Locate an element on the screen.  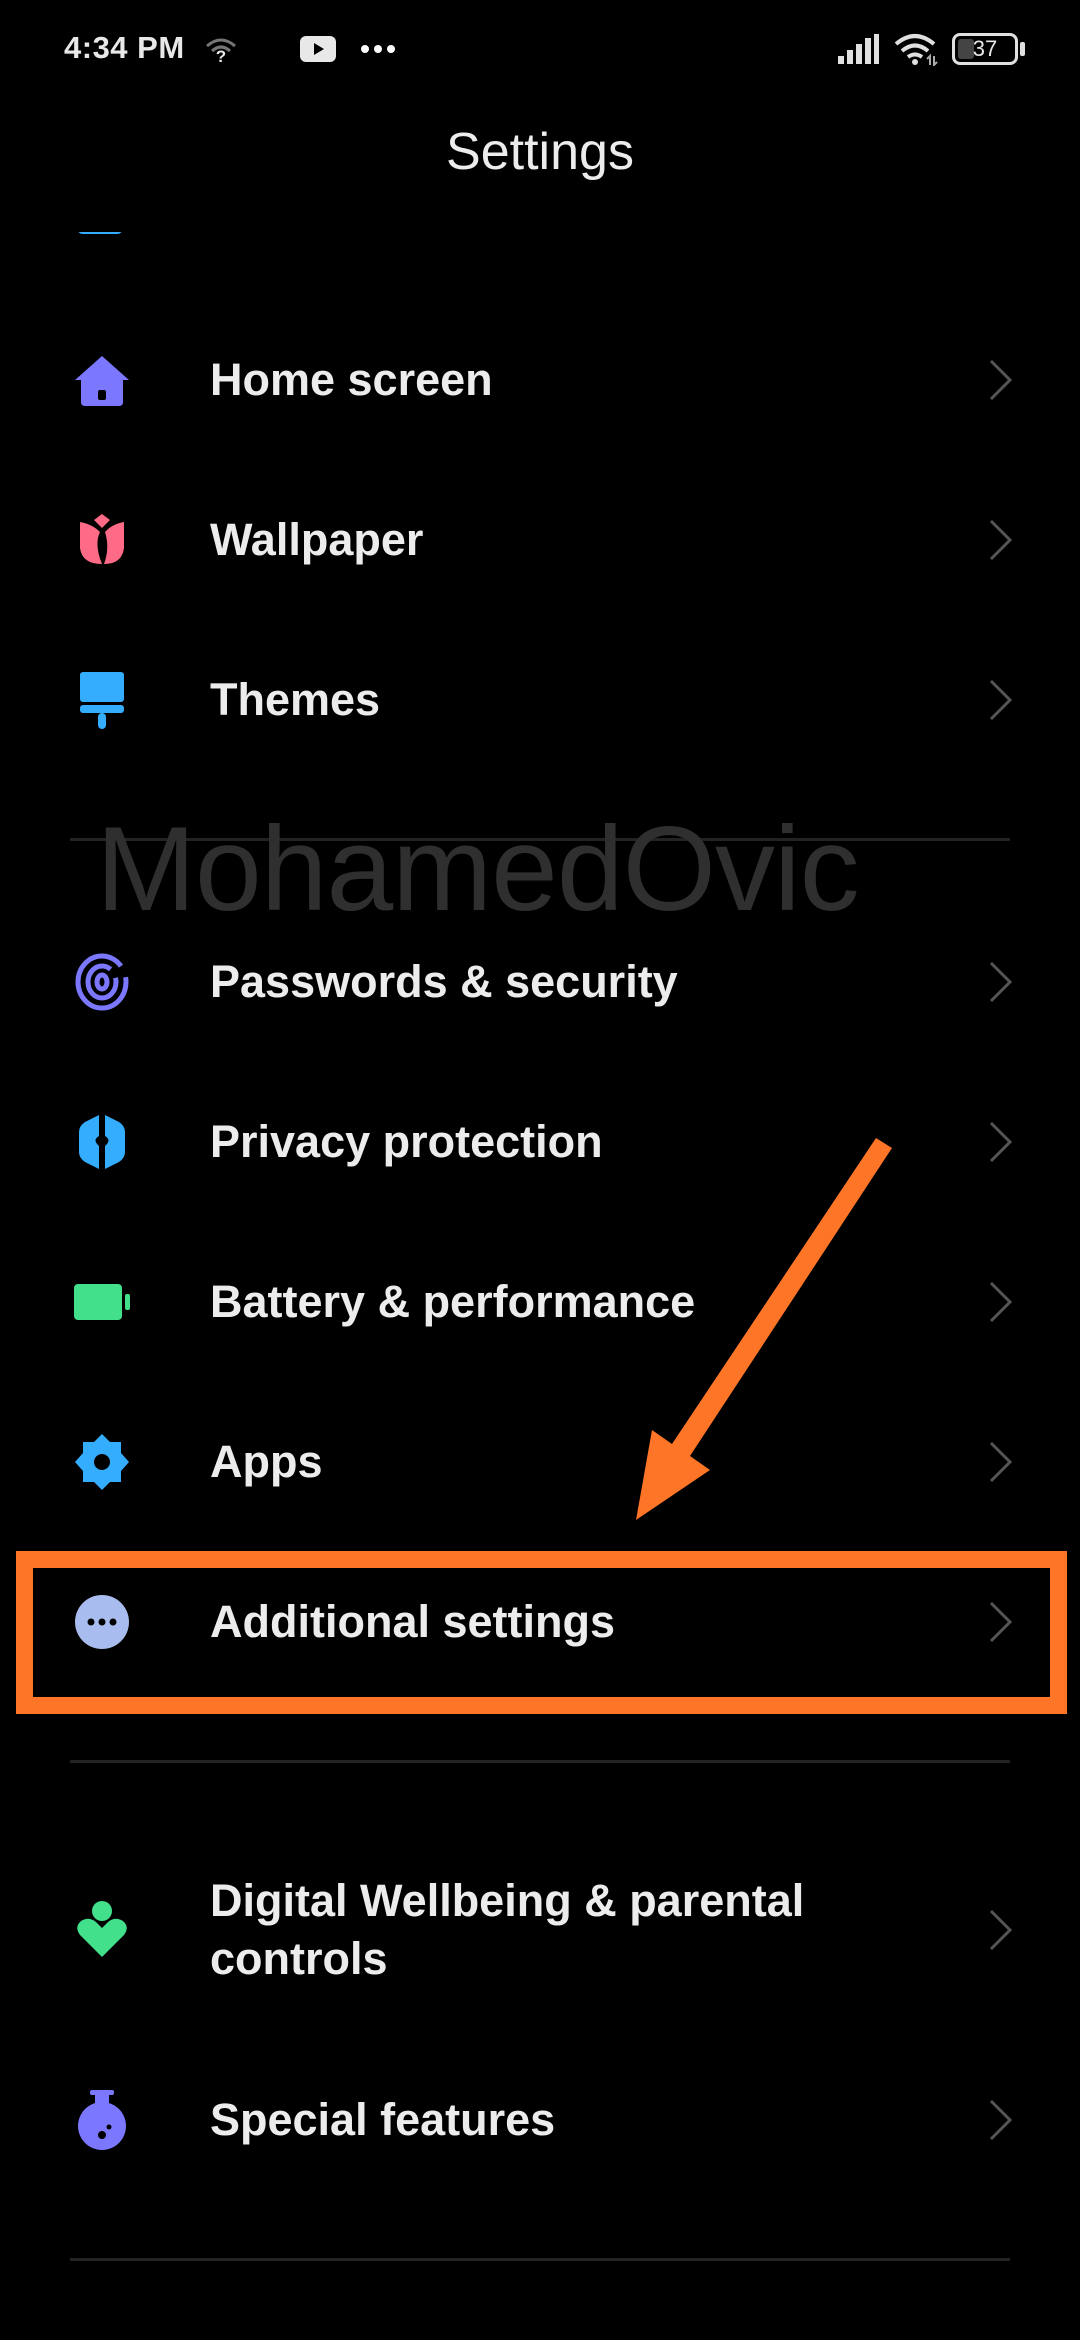
settings-item-label: Additional settings is located at coordinates (412, 1621).